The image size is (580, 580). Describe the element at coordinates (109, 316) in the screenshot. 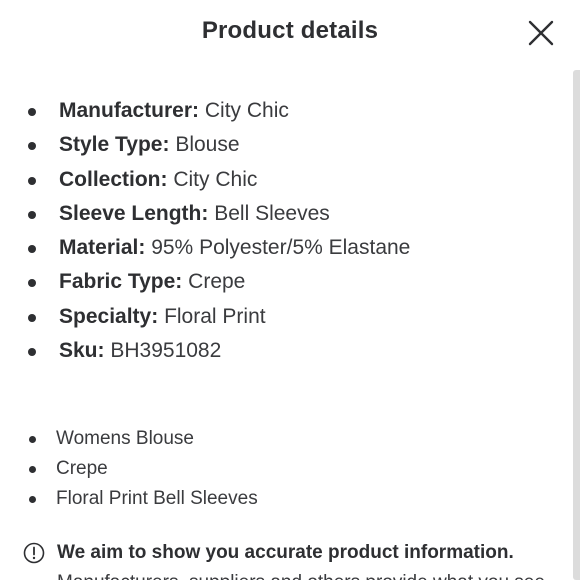

I see `spec-key: Specialty:` at that location.